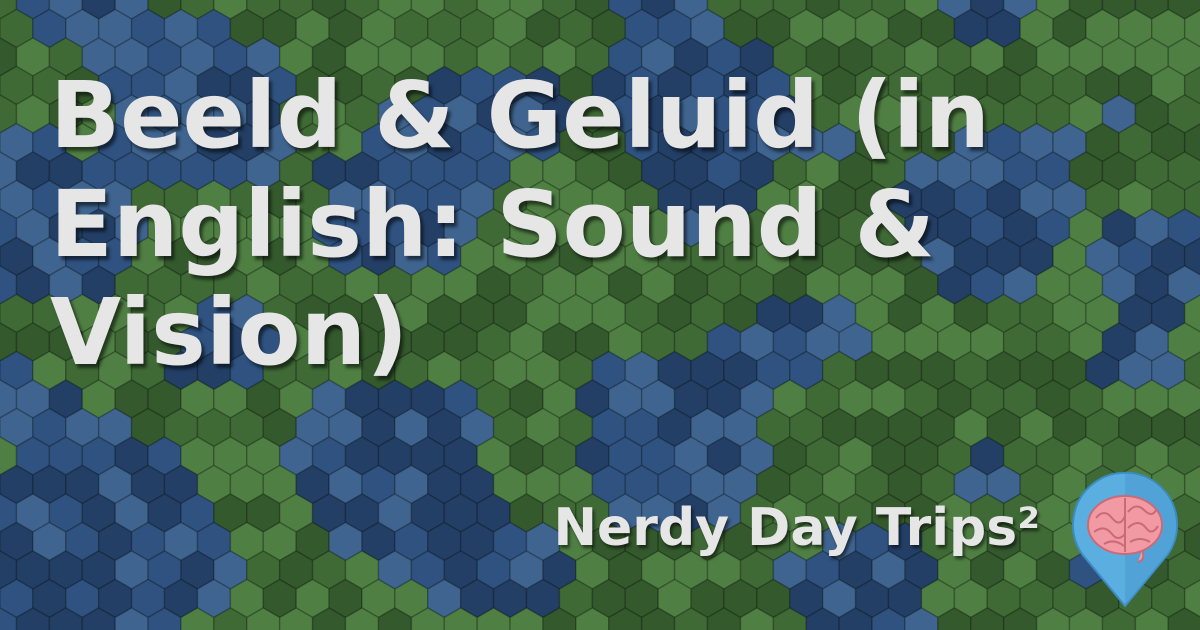  What do you see at coordinates (796, 528) in the screenshot?
I see `site-name: Nerdy Day Trips²` at bounding box center [796, 528].